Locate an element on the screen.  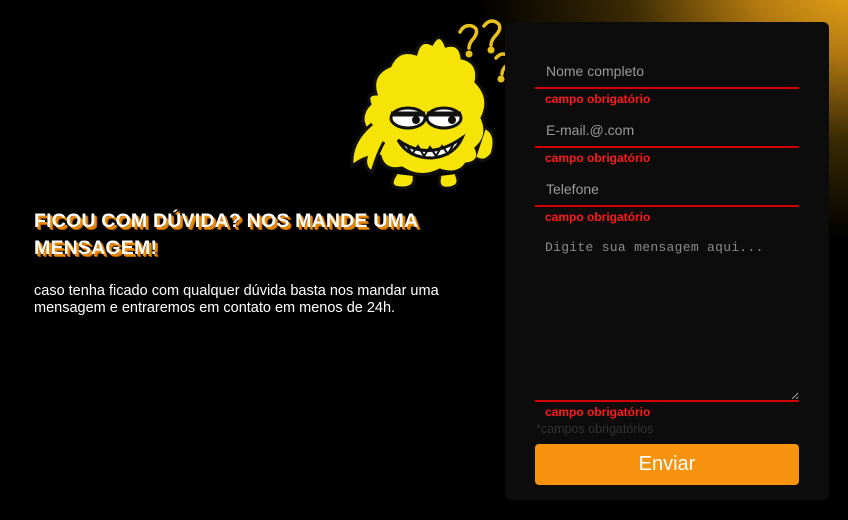
phone-error: campo obrigatório is located at coordinates (598, 217).